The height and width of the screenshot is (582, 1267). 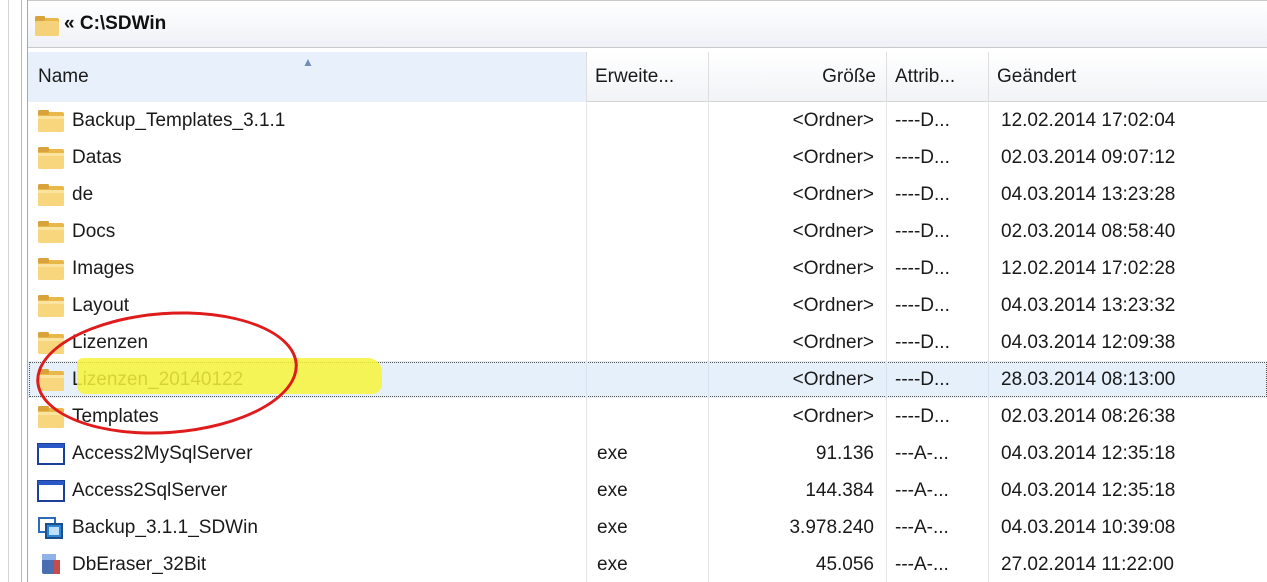 What do you see at coordinates (308, 62) in the screenshot?
I see `sort-ascending-icon: ▲` at bounding box center [308, 62].